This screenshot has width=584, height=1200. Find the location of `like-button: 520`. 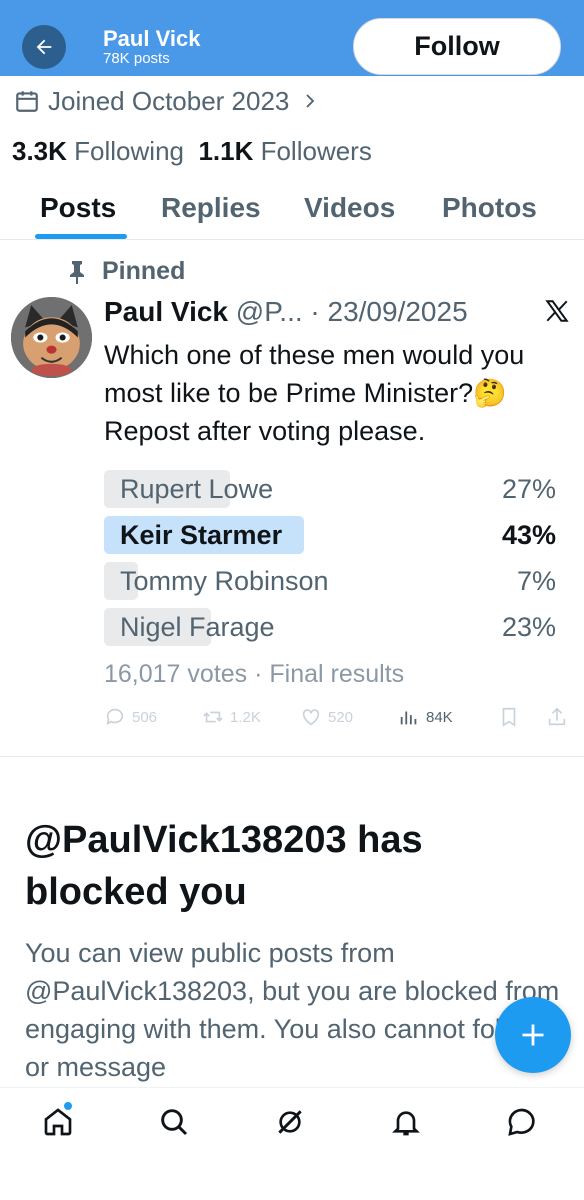

like-button: 520 is located at coordinates (326, 717).